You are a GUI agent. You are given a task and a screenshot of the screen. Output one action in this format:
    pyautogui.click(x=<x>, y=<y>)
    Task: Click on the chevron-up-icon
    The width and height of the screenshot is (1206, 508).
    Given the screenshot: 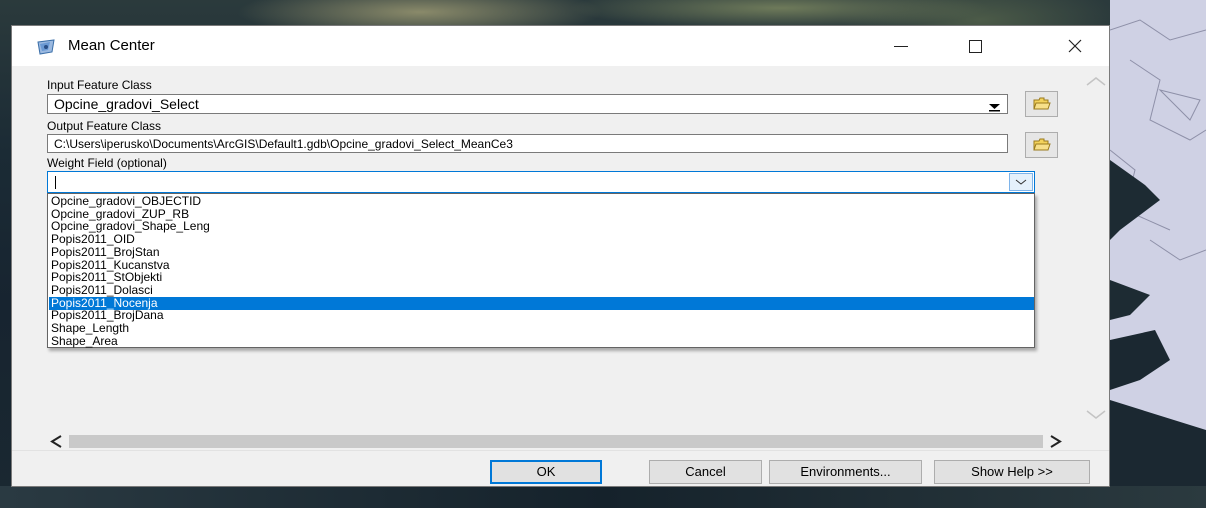 What is the action you would take?
    pyautogui.click(x=1096, y=81)
    